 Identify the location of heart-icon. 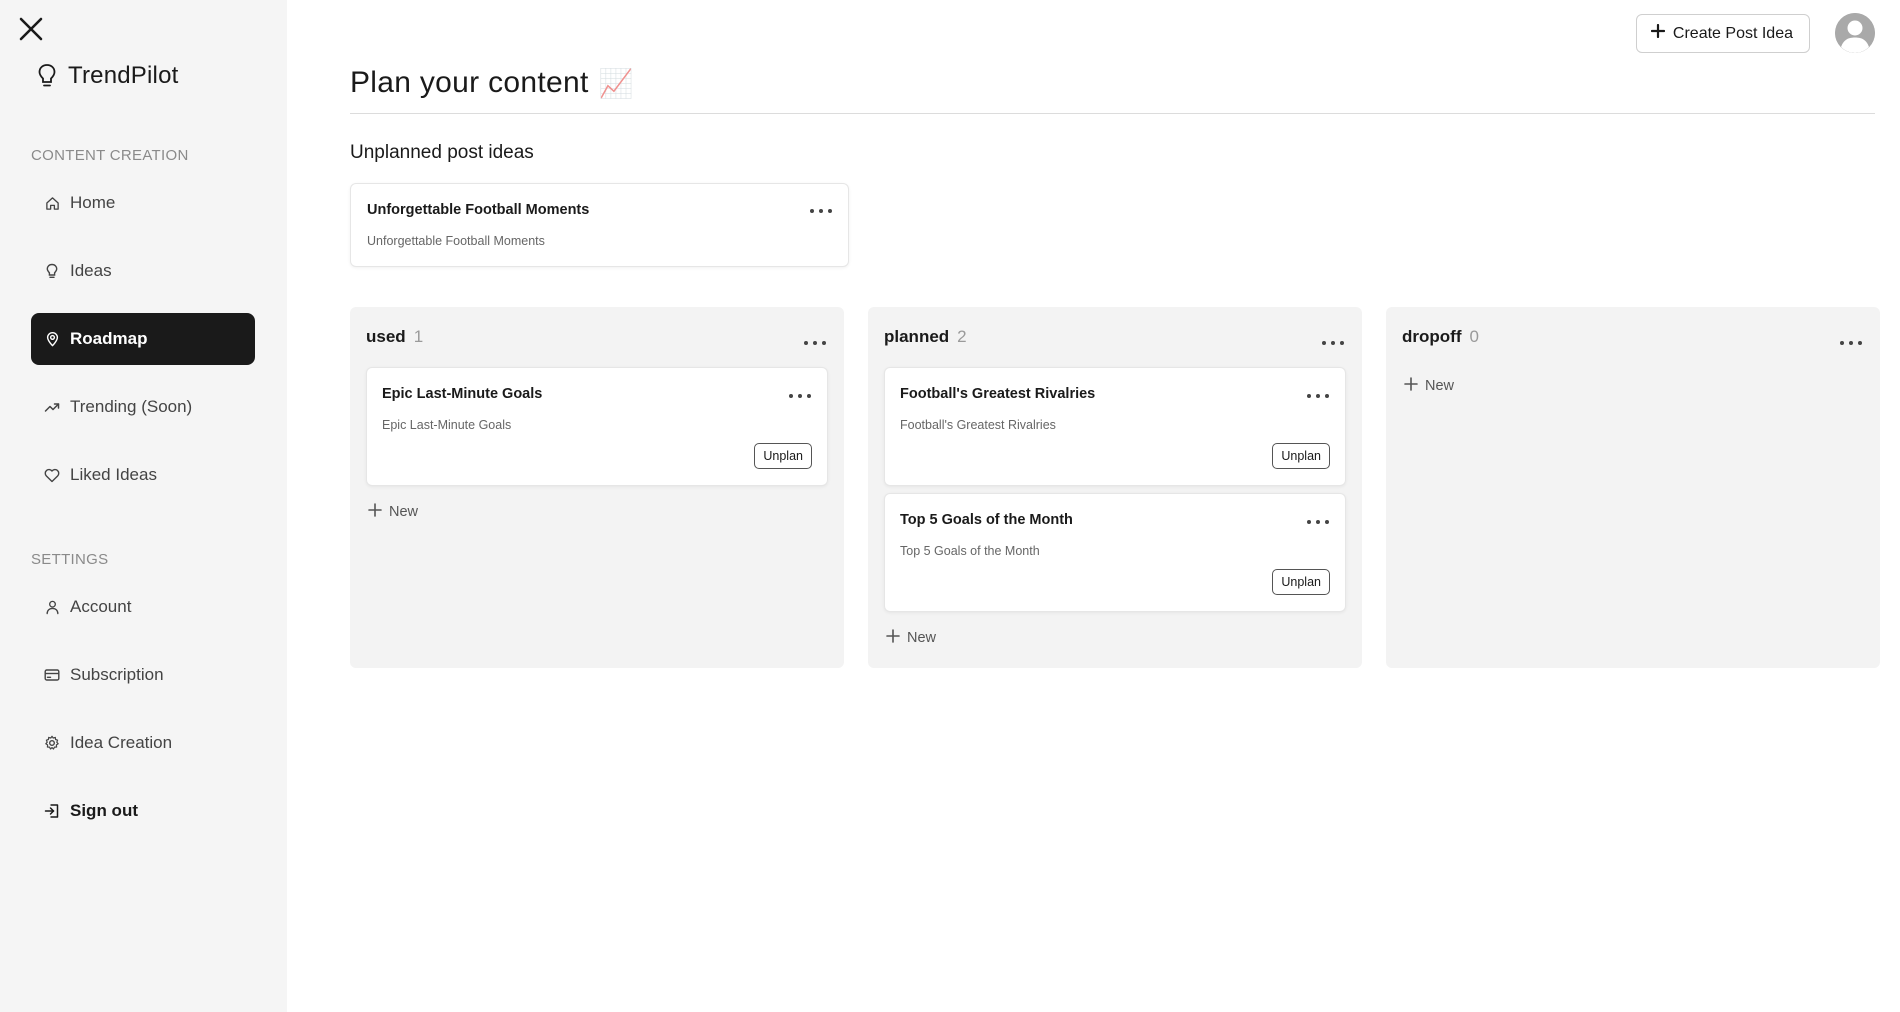
(52, 475).